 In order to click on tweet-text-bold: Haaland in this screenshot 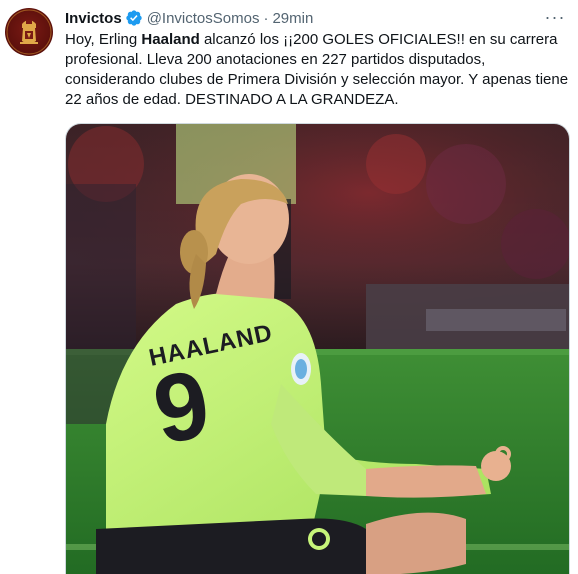, I will do `click(170, 39)`.